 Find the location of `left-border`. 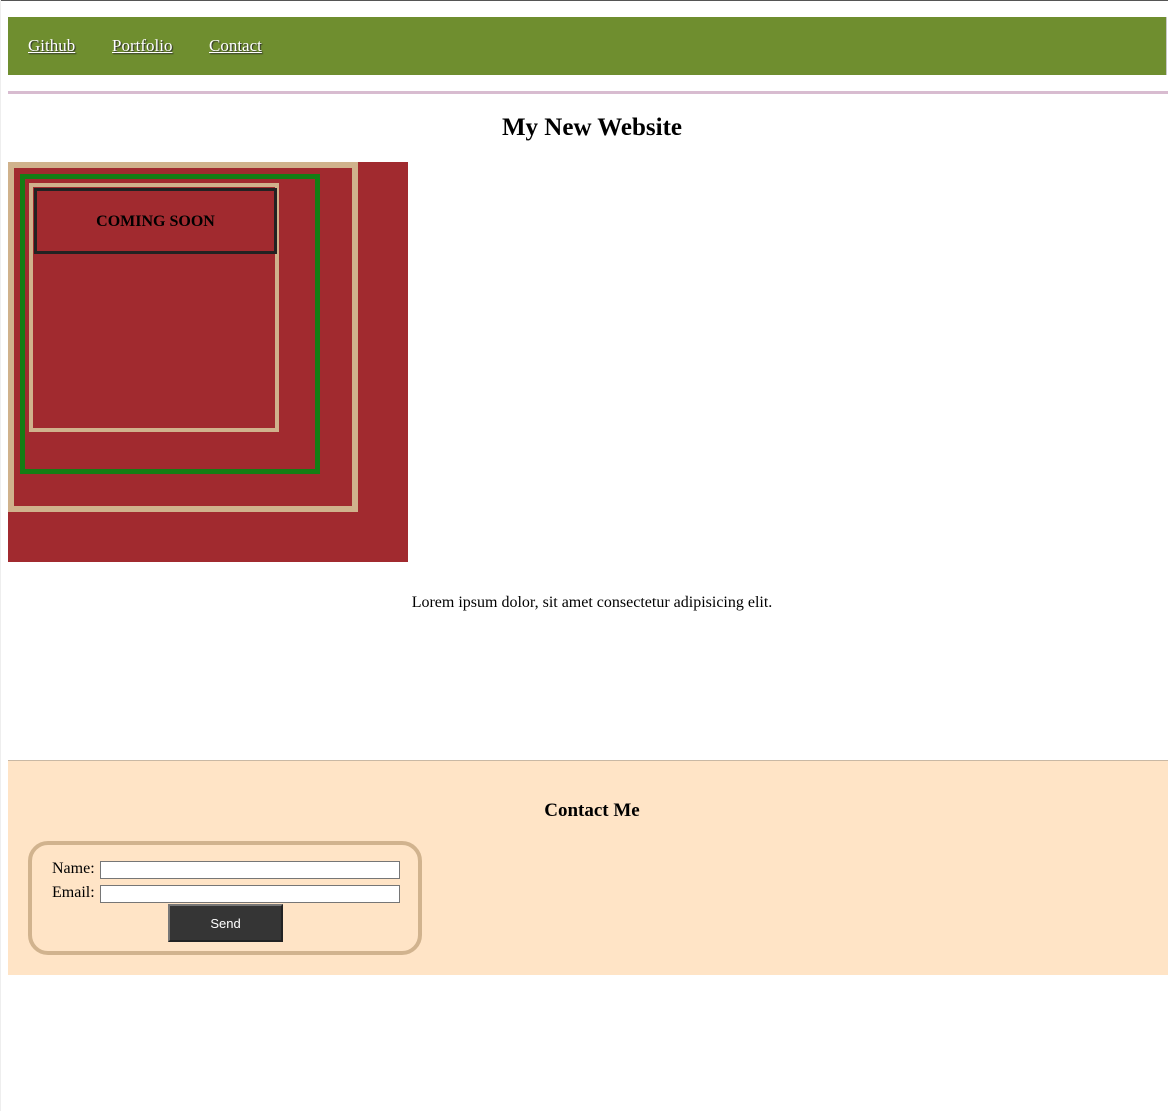

left-border is located at coordinates (0, 555).